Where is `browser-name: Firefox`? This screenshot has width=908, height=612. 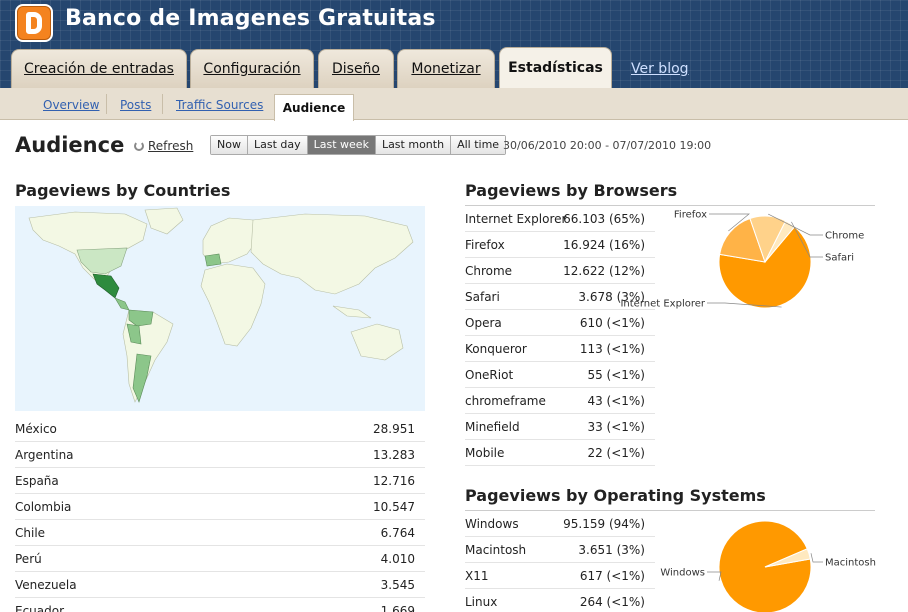 browser-name: Firefox is located at coordinates (485, 245).